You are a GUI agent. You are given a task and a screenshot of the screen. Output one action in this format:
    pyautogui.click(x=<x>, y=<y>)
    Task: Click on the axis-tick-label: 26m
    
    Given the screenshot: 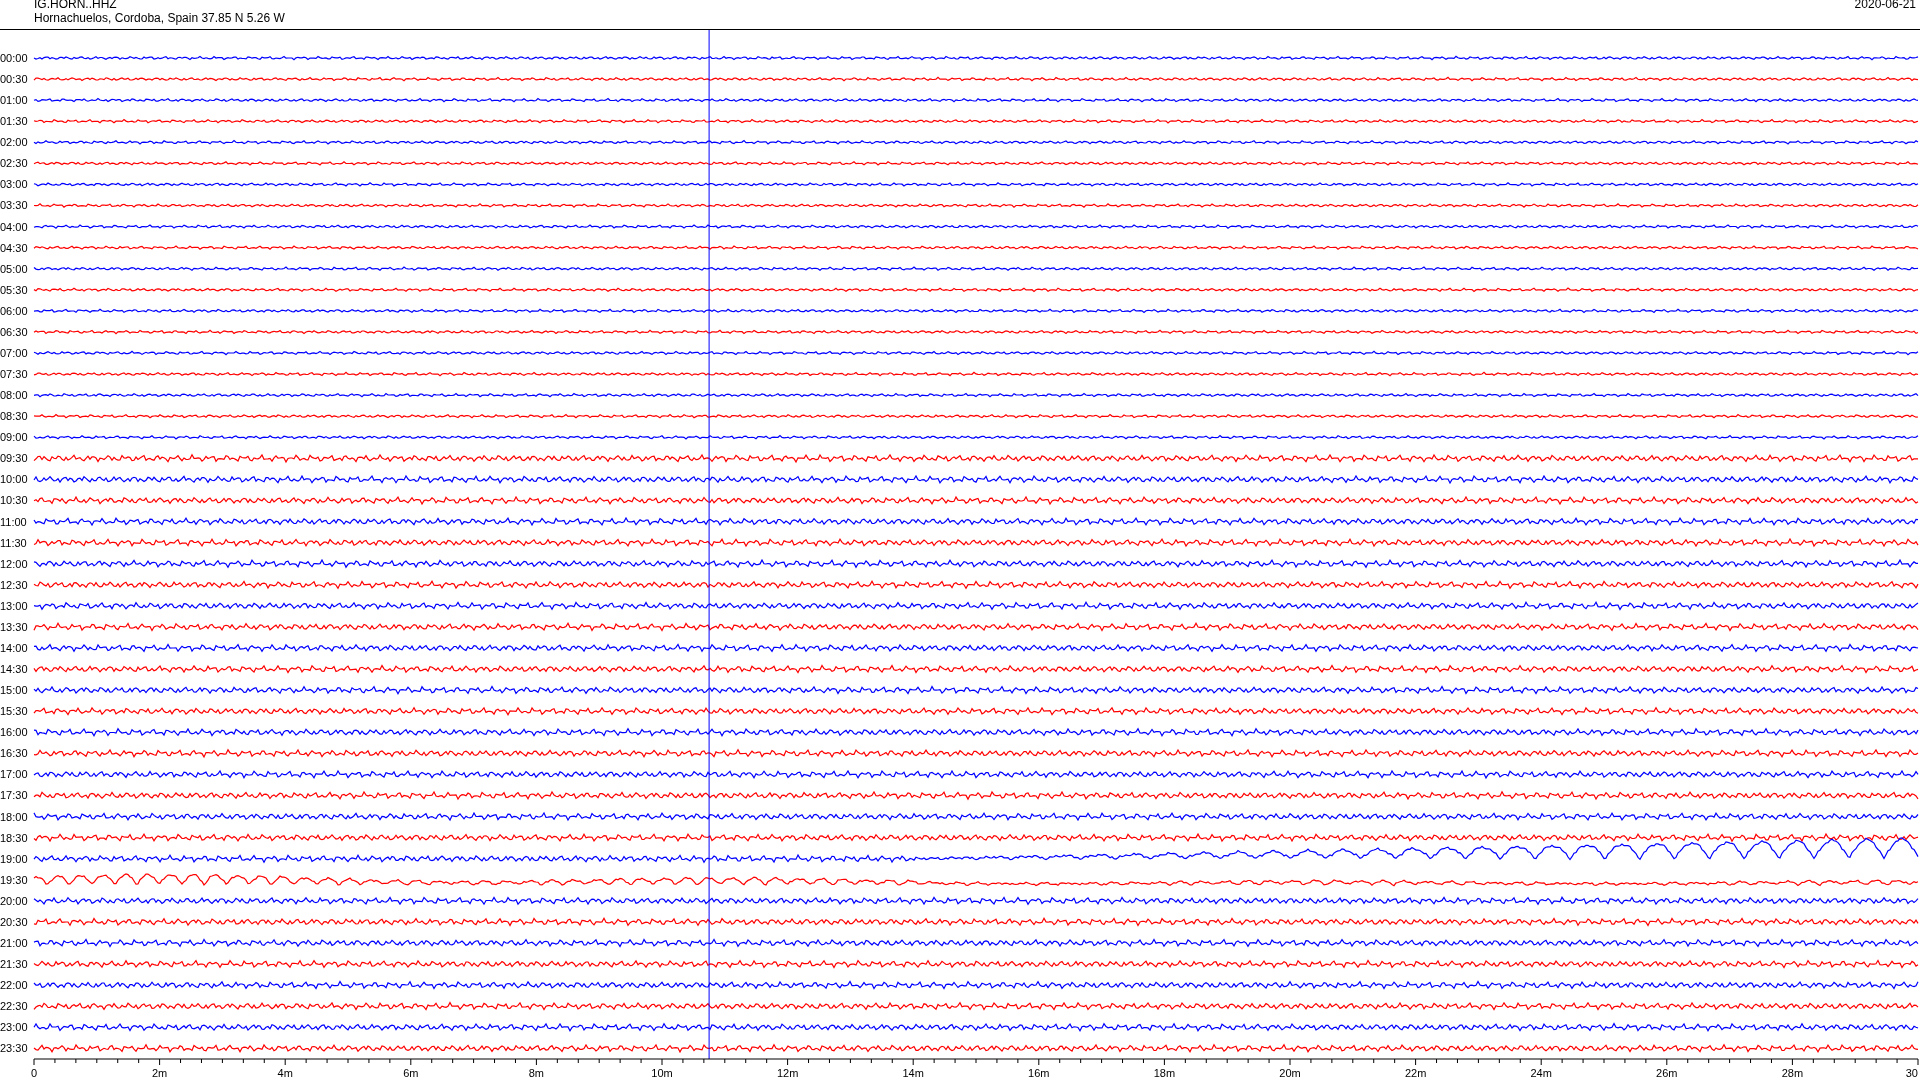 What is the action you would take?
    pyautogui.click(x=1667, y=1073)
    